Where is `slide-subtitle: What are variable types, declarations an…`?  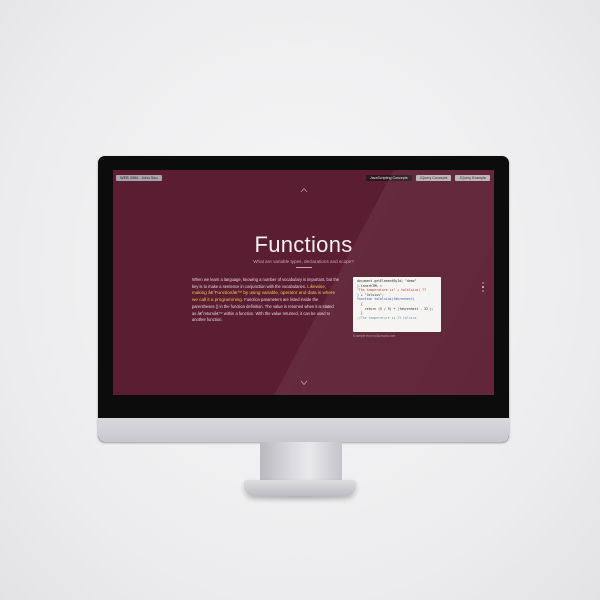 slide-subtitle: What are variable types, declarations an… is located at coordinates (303, 261).